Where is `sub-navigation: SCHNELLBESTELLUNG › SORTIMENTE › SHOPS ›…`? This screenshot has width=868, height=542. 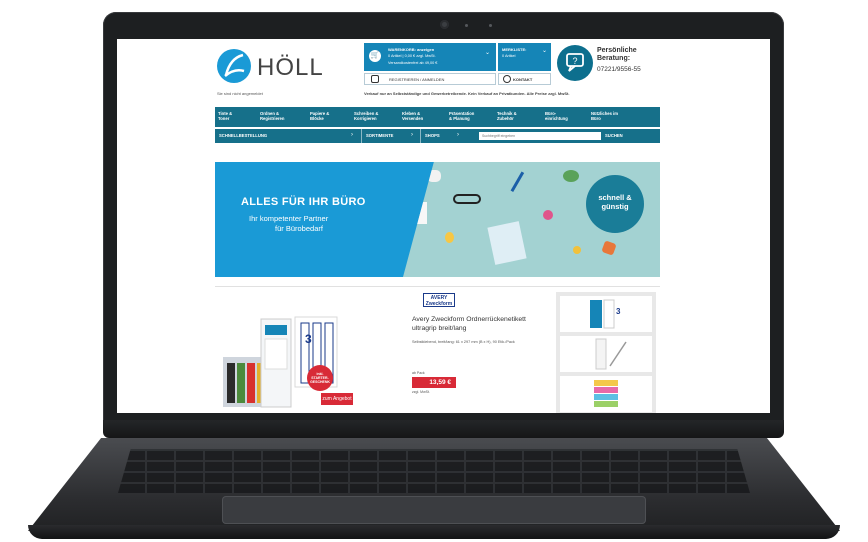 sub-navigation: SCHNELLBESTELLUNG › SORTIMENTE › SHOPS ›… is located at coordinates (437, 136).